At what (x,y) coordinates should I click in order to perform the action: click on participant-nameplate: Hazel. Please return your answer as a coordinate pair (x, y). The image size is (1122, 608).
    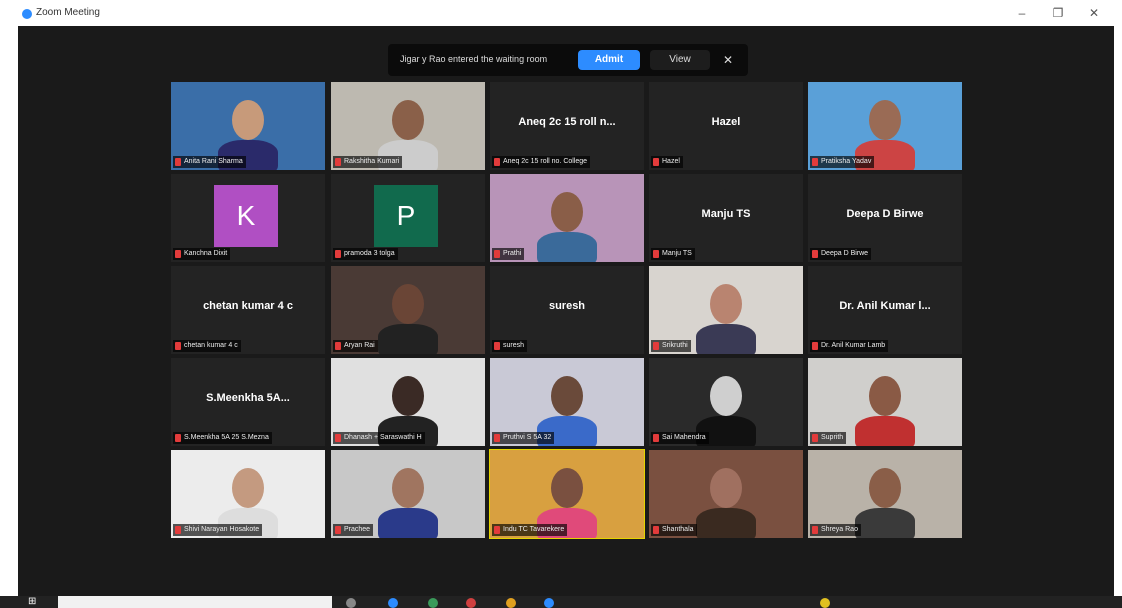
    Looking at the image, I should click on (667, 162).